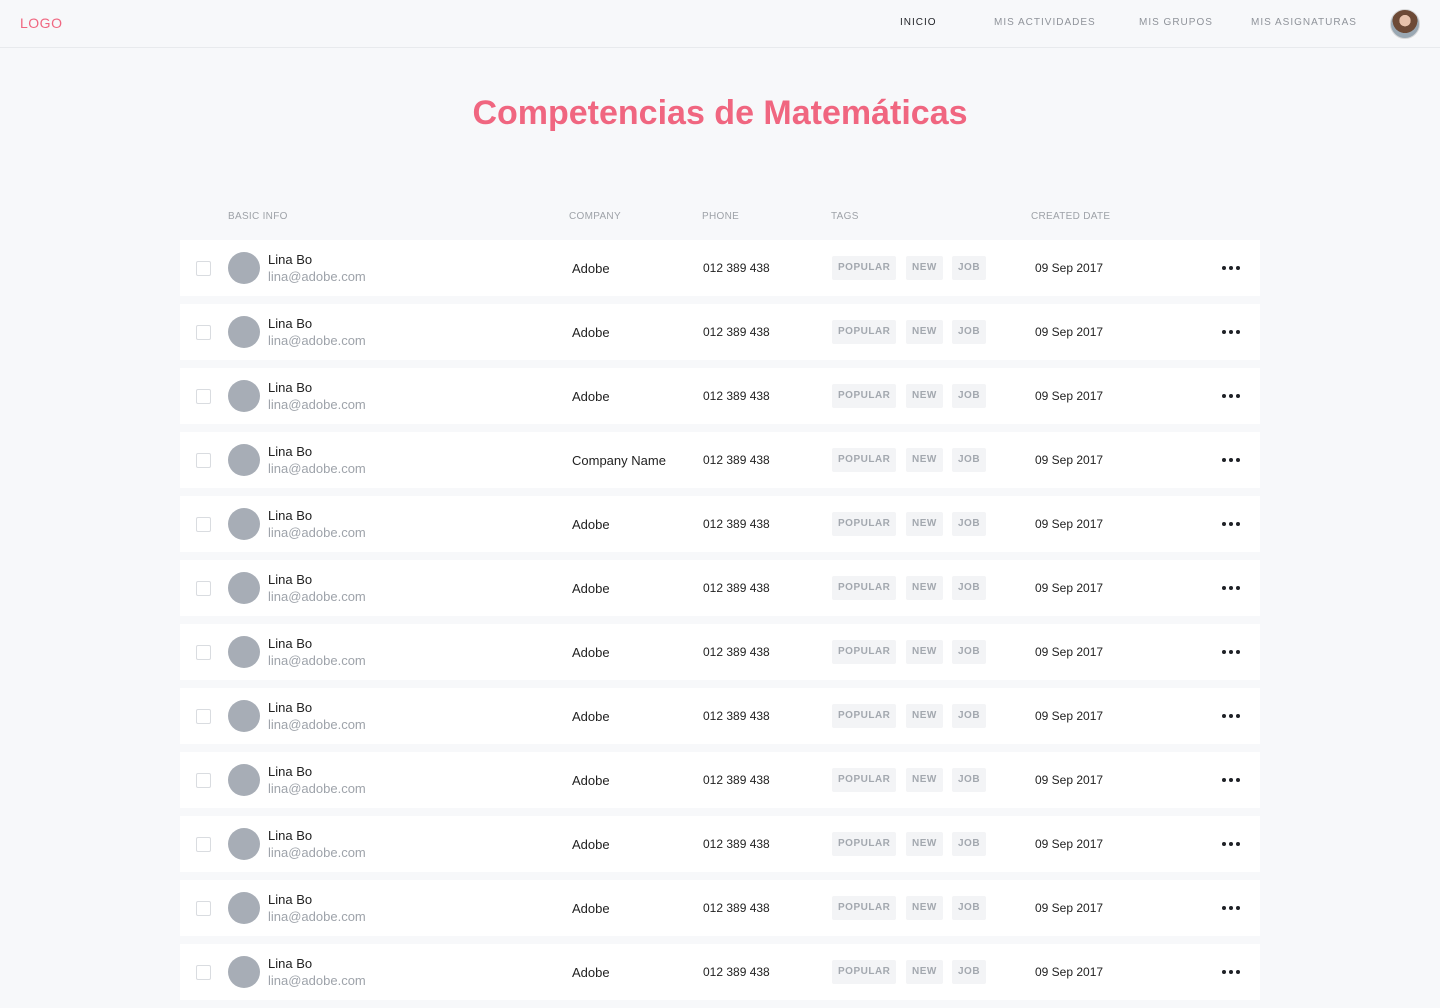 The width and height of the screenshot is (1440, 1008). Describe the element at coordinates (918, 22) in the screenshot. I see `nav-item-inicio: INICIO` at that location.